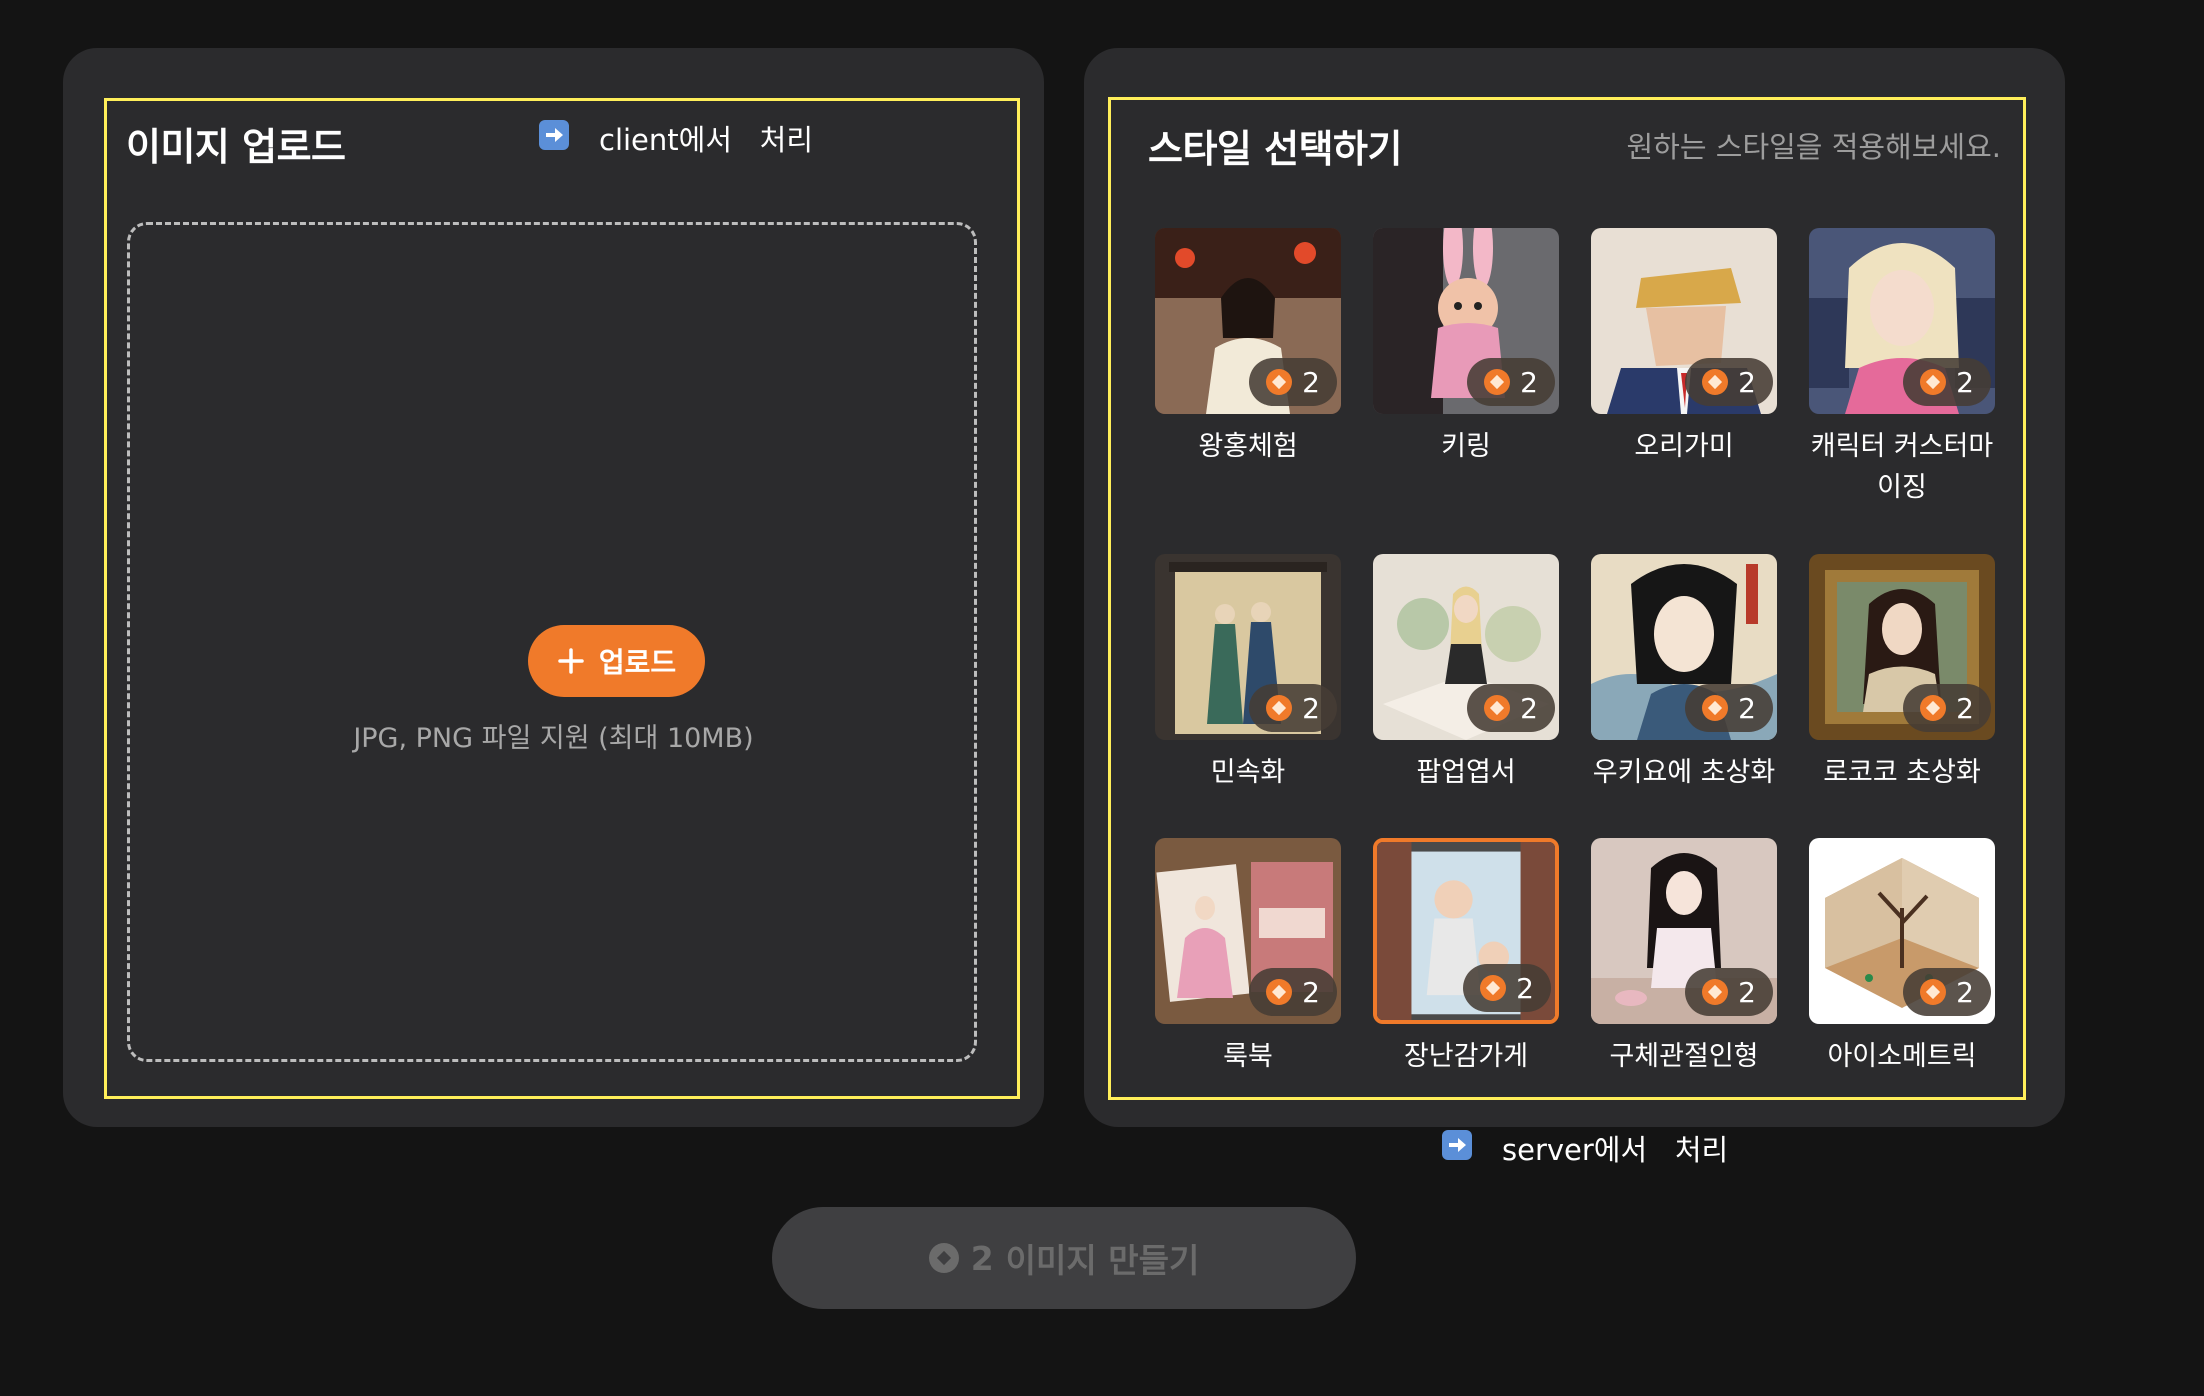  What do you see at coordinates (1466, 446) in the screenshot?
I see `style-label: 키링` at bounding box center [1466, 446].